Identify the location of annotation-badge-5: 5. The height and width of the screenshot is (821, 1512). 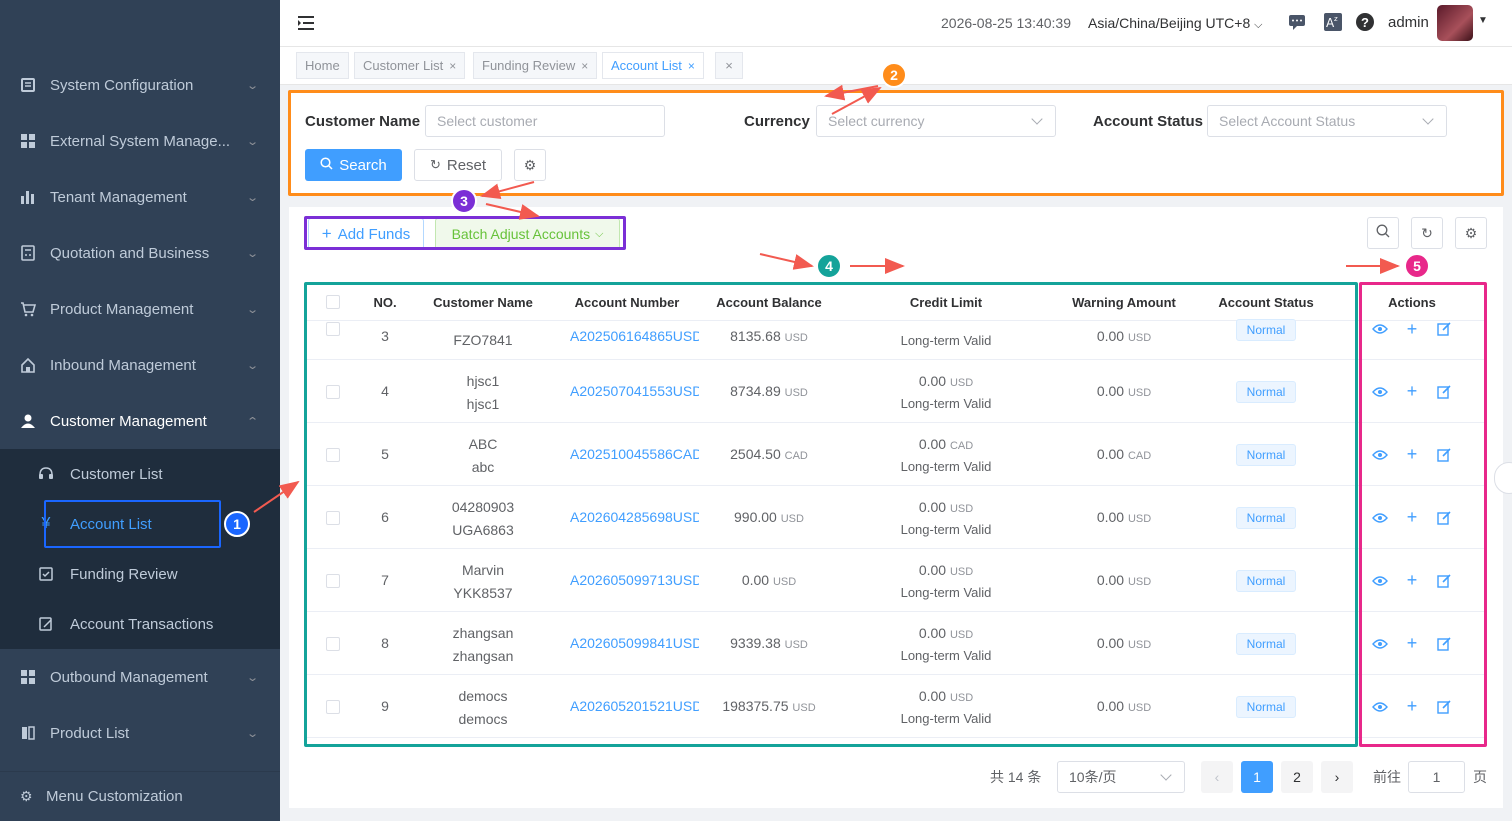
(1417, 266).